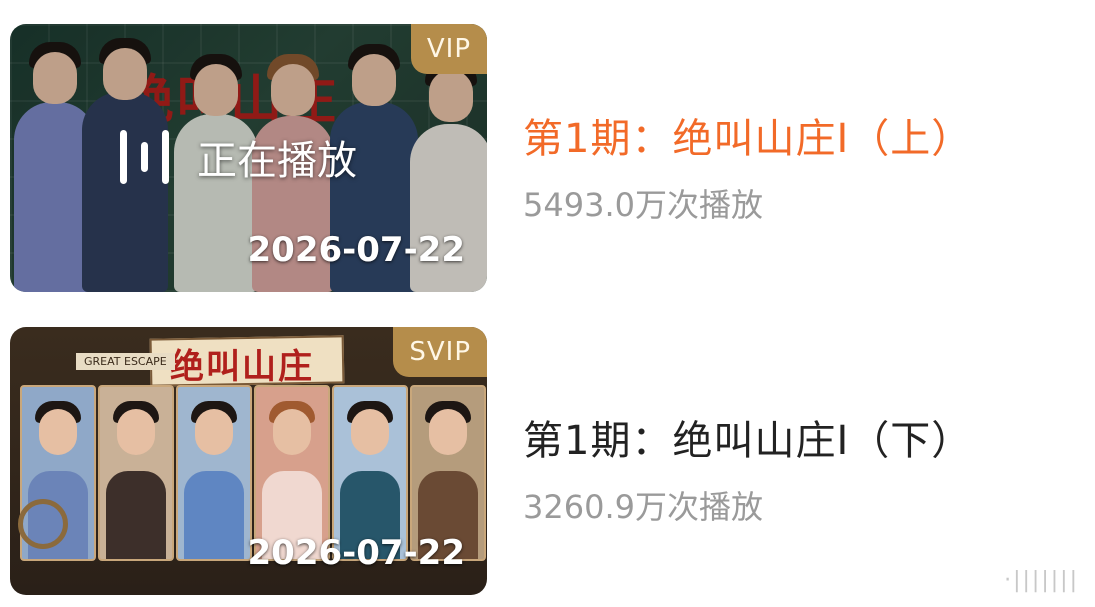 This screenshot has width=1095, height=607. Describe the element at coordinates (440, 352) in the screenshot. I see `svip-badge: SVIP` at that location.